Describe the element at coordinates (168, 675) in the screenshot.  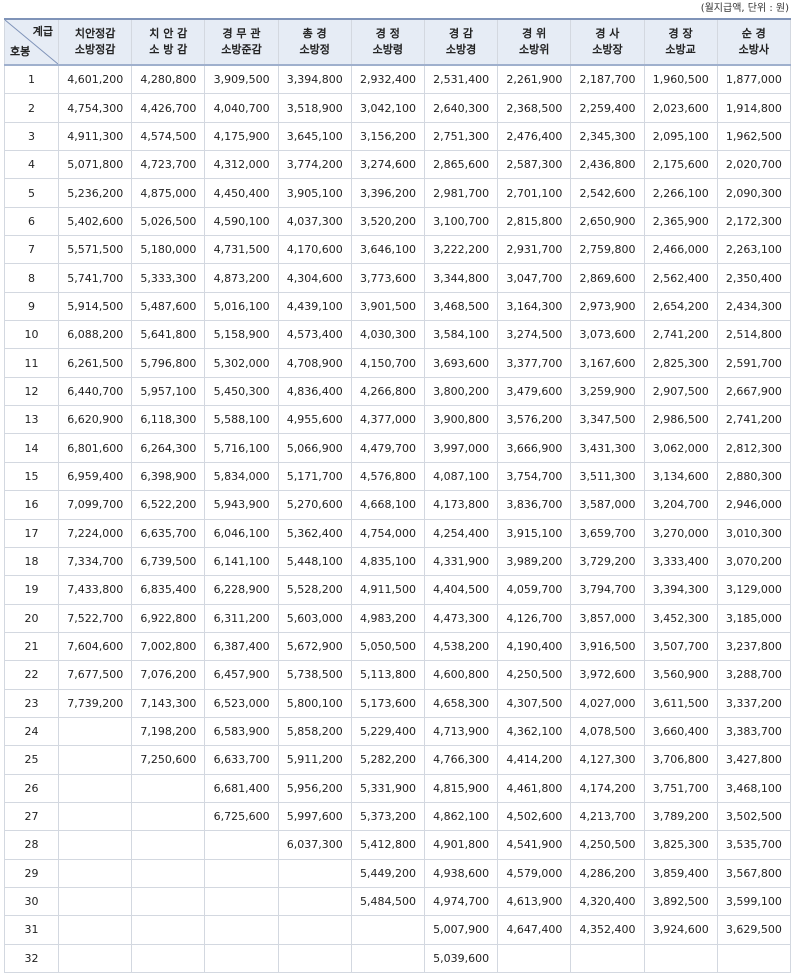
I see `salary-cell: 7,076,200` at that location.